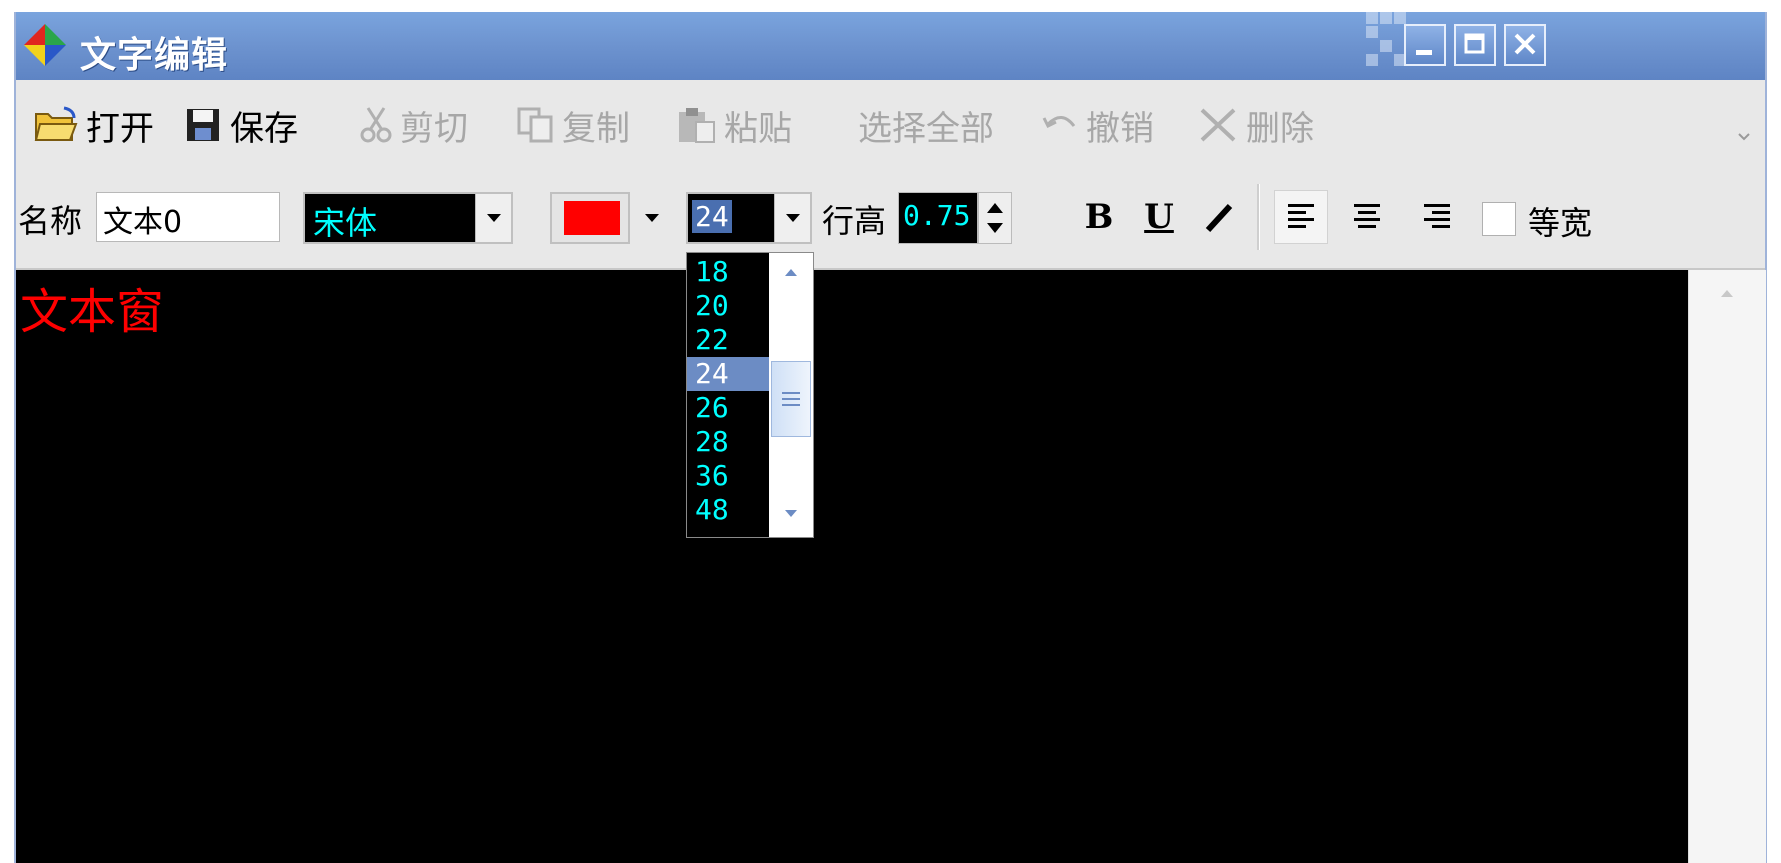 The height and width of the screenshot is (863, 1781). I want to click on window-title: 文字编辑, so click(154, 55).